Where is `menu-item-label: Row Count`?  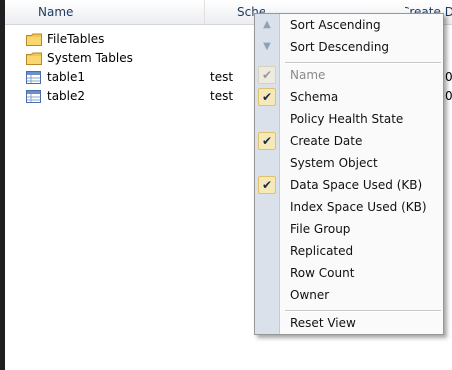
menu-item-label: Row Count is located at coordinates (322, 273).